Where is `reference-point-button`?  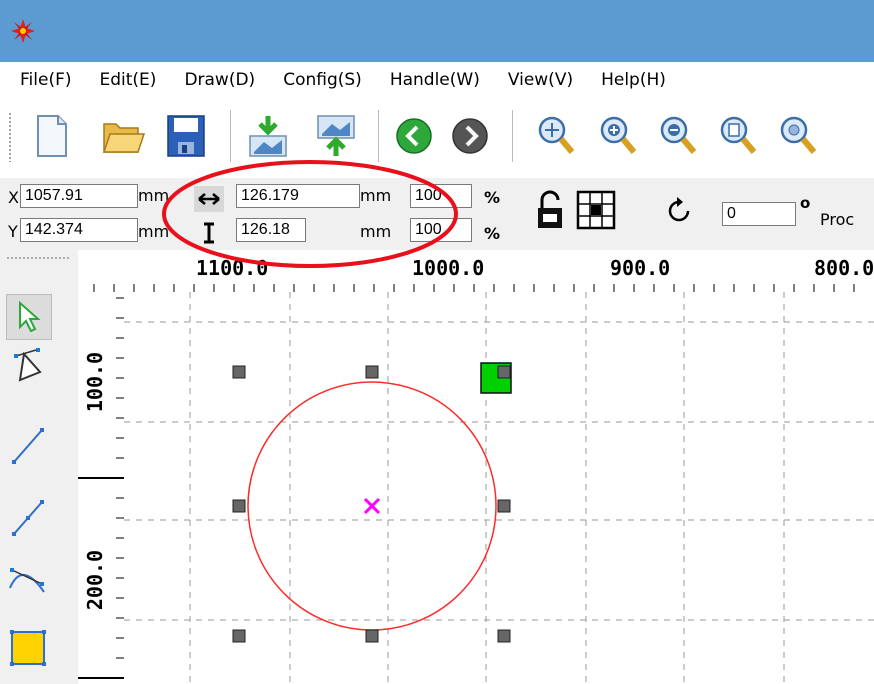 reference-point-button is located at coordinates (596, 210).